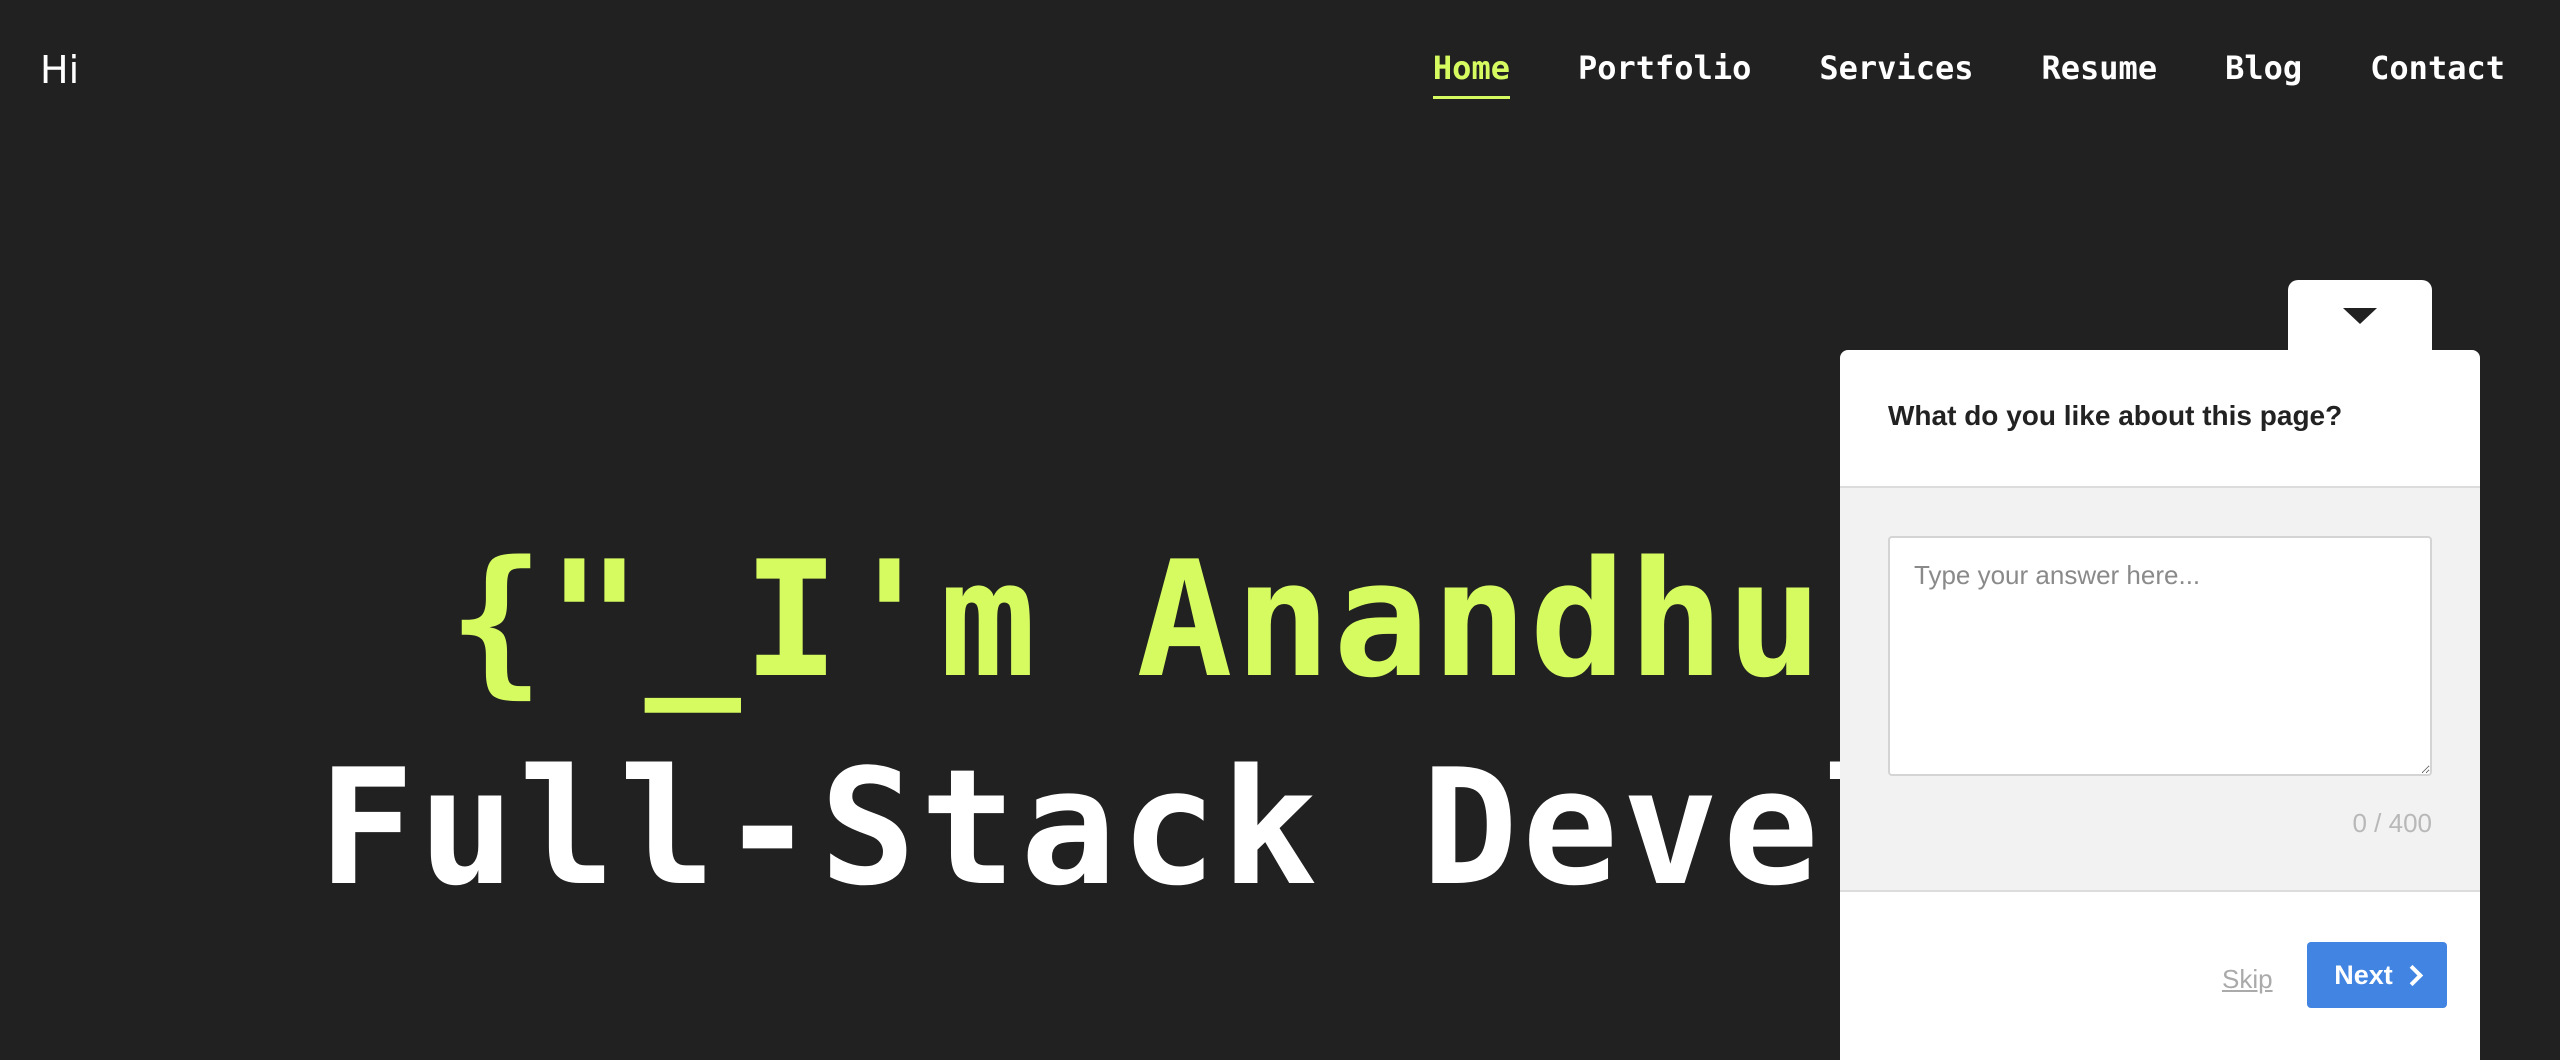  I want to click on survey-body: 0 / 400, so click(2160, 690).